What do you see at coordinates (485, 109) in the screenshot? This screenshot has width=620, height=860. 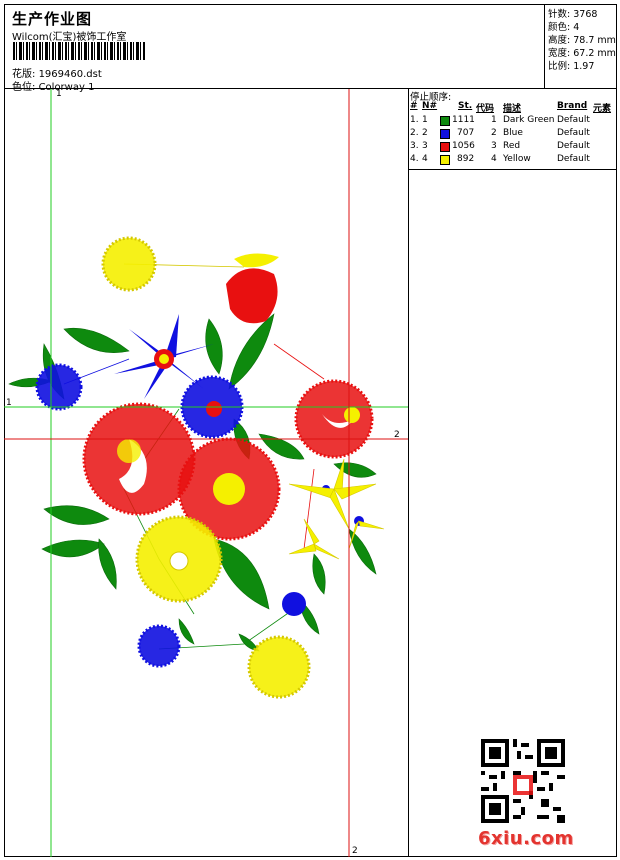 I see `col-code: 代码` at bounding box center [485, 109].